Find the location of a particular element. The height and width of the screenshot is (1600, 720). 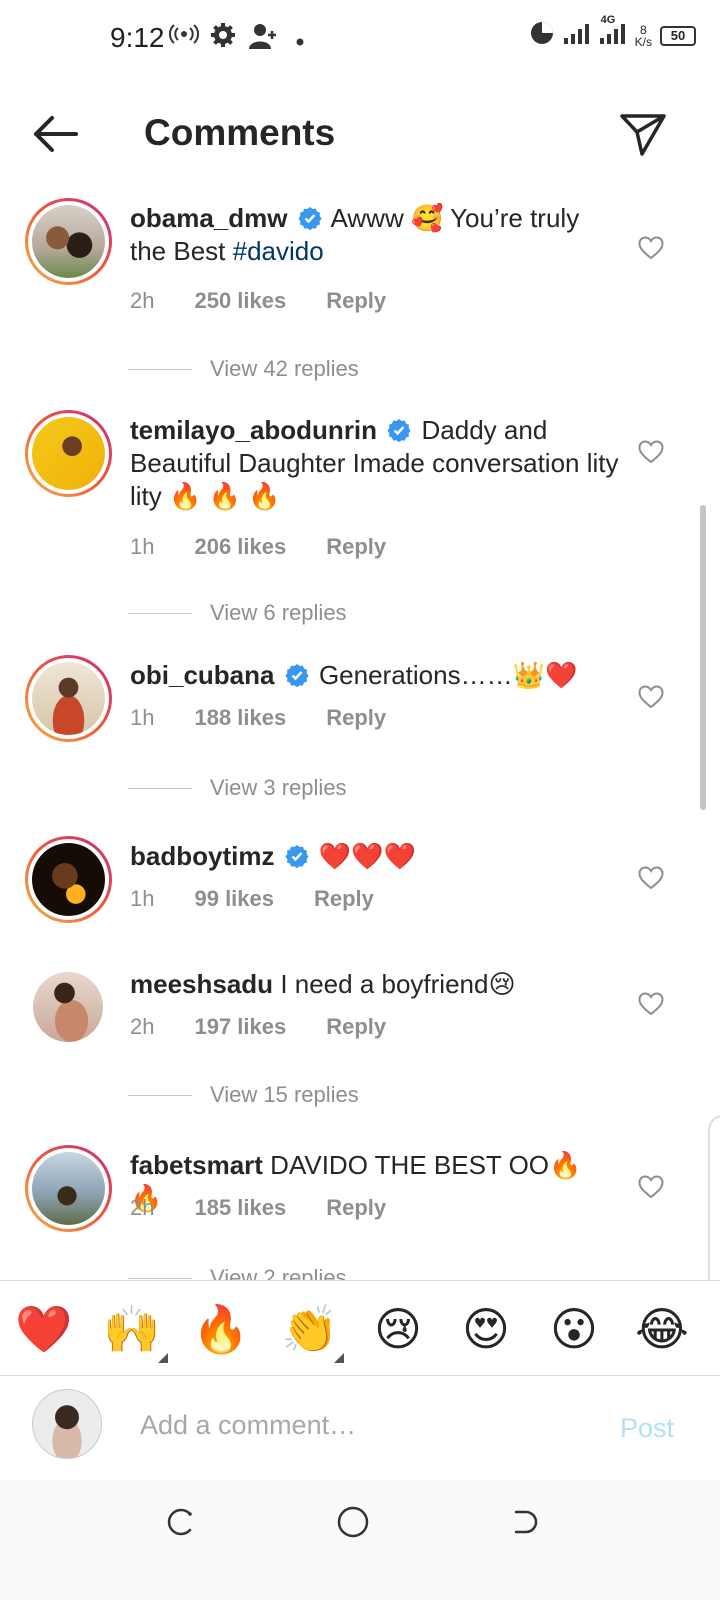

arrow-left-icon is located at coordinates (56, 134).